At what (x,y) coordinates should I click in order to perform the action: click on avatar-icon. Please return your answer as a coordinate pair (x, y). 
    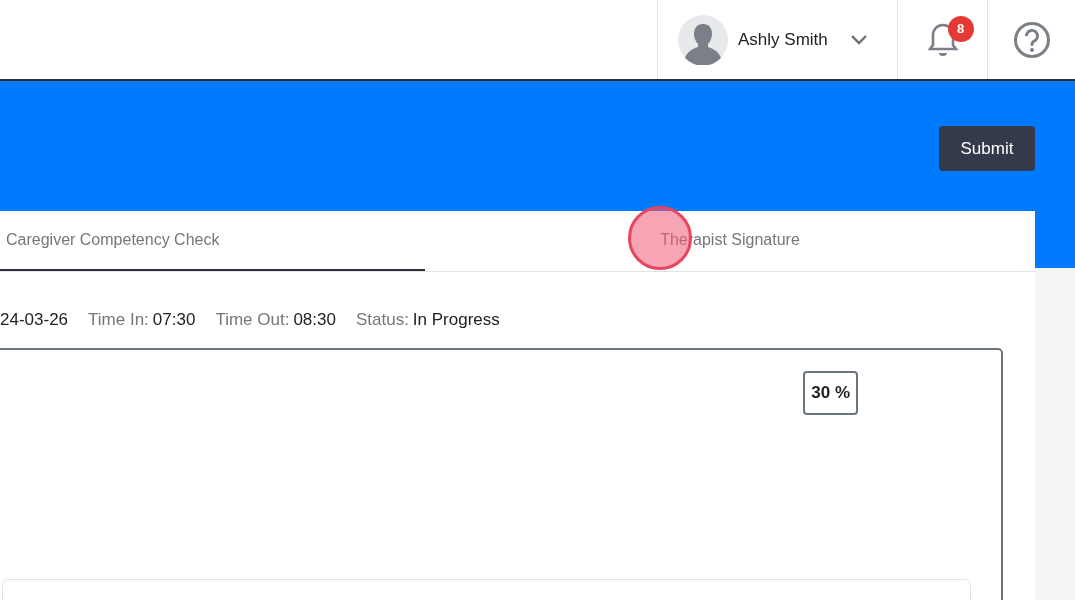
    Looking at the image, I should click on (703, 39).